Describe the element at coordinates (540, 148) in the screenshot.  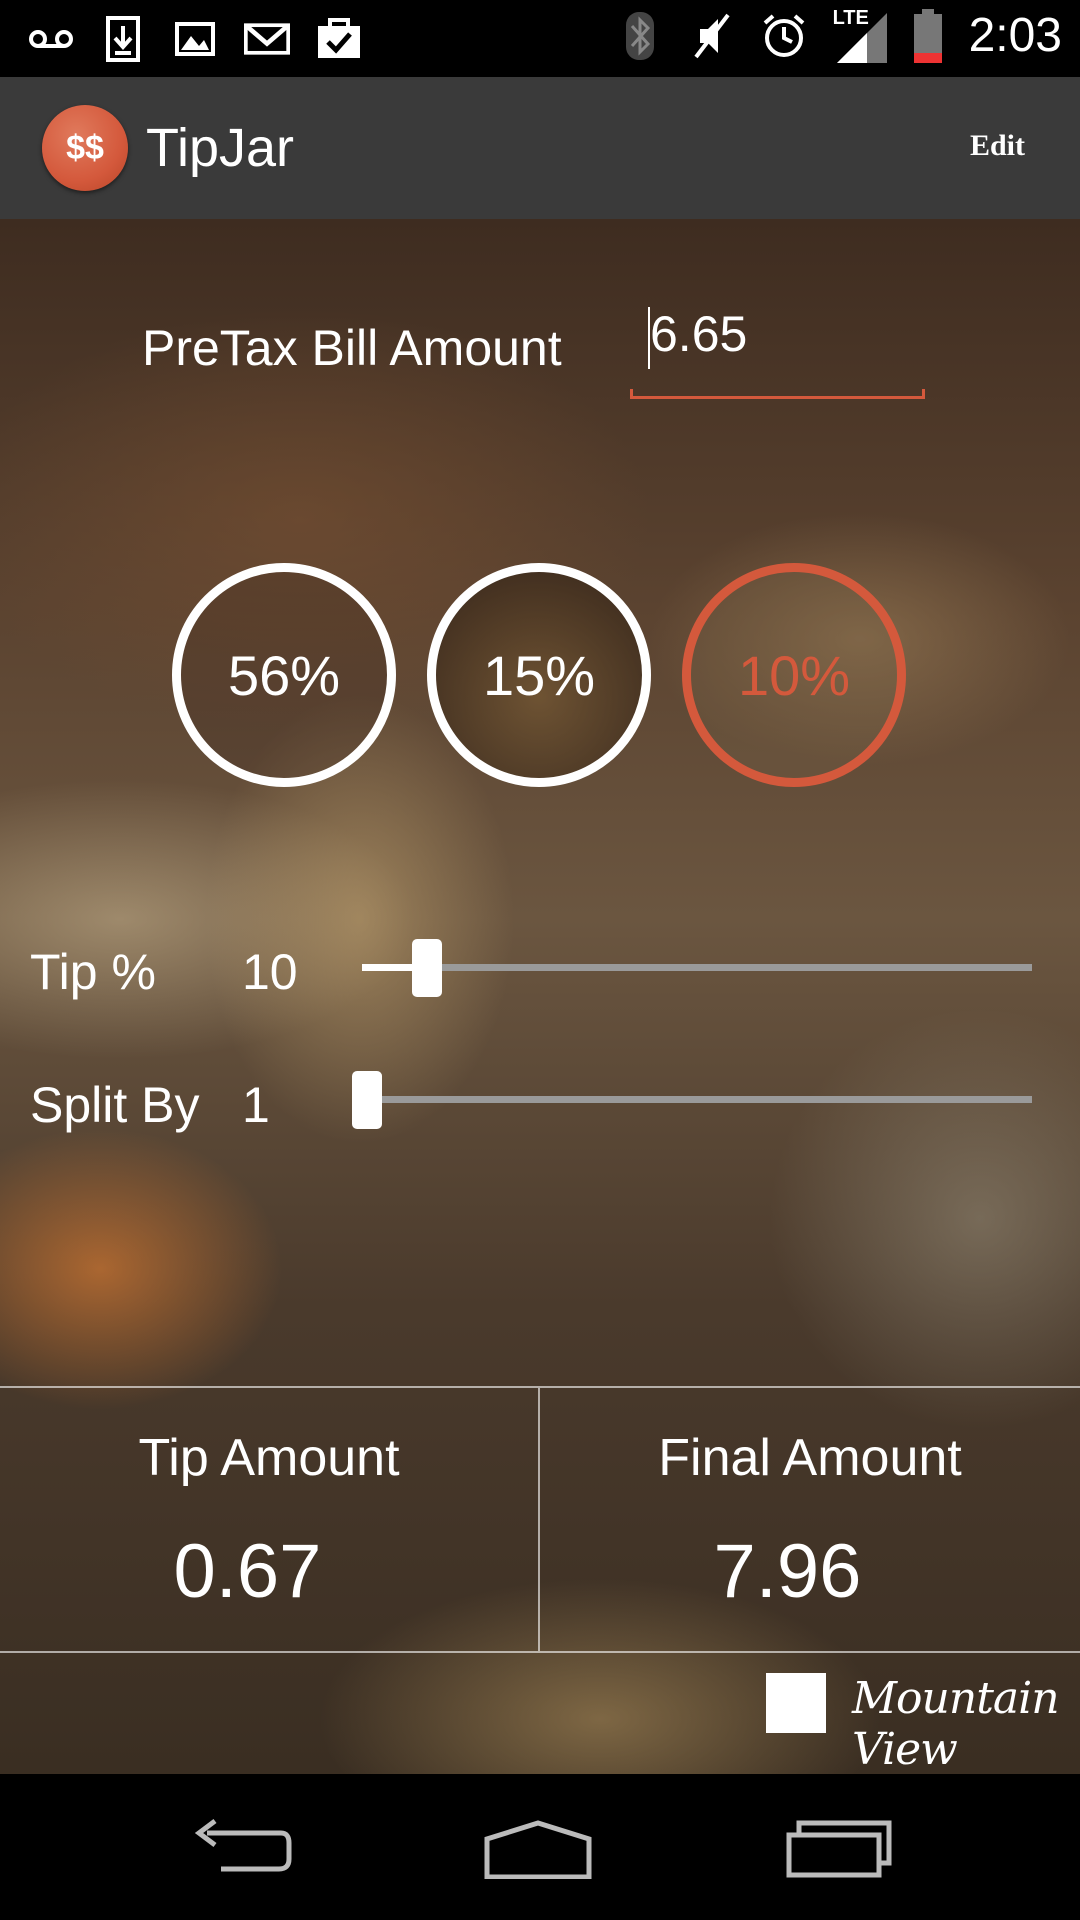
I see `action-bar: $$ TipJar Edit` at that location.